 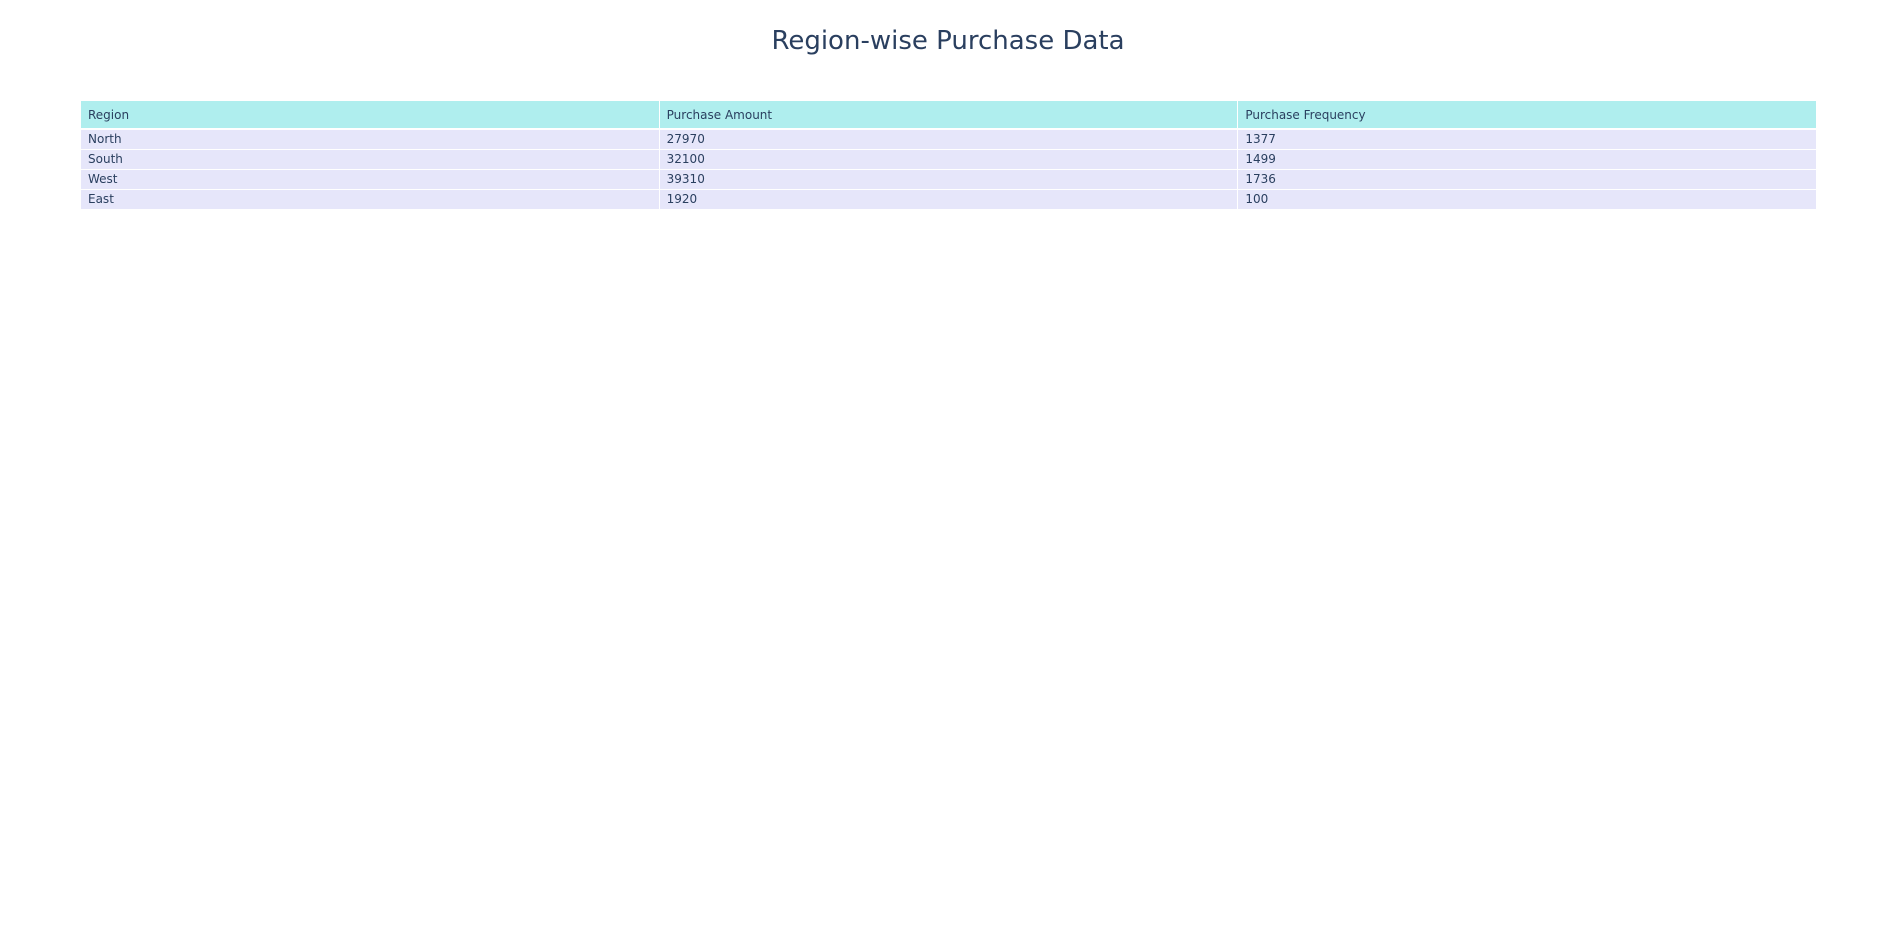 I want to click on table-cell: 1736, so click(x=1527, y=179).